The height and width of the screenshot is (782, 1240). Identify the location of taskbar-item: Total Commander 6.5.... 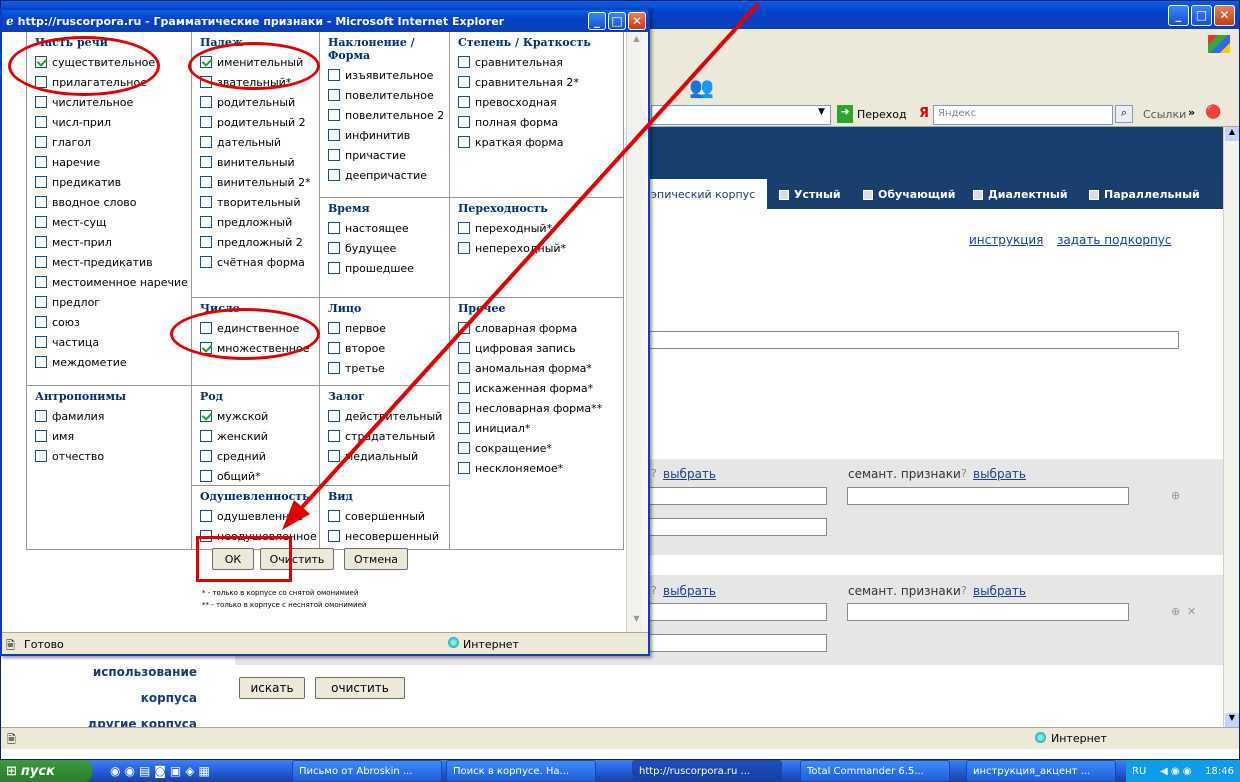
(875, 771).